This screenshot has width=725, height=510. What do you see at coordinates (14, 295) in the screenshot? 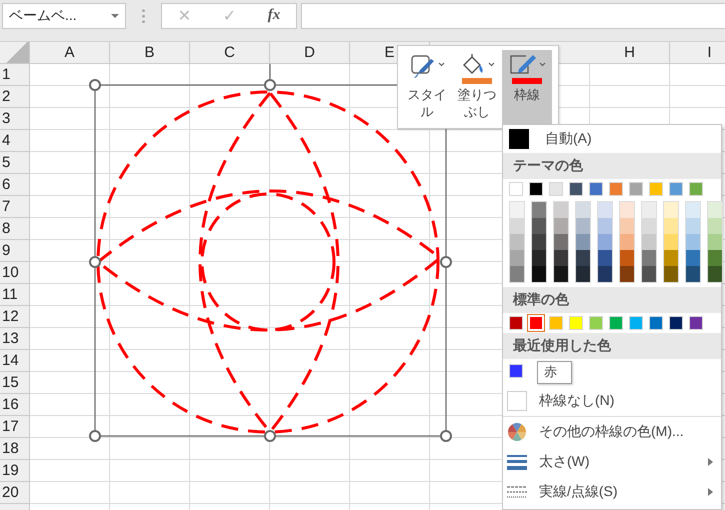
I see `row-header: 11` at bounding box center [14, 295].